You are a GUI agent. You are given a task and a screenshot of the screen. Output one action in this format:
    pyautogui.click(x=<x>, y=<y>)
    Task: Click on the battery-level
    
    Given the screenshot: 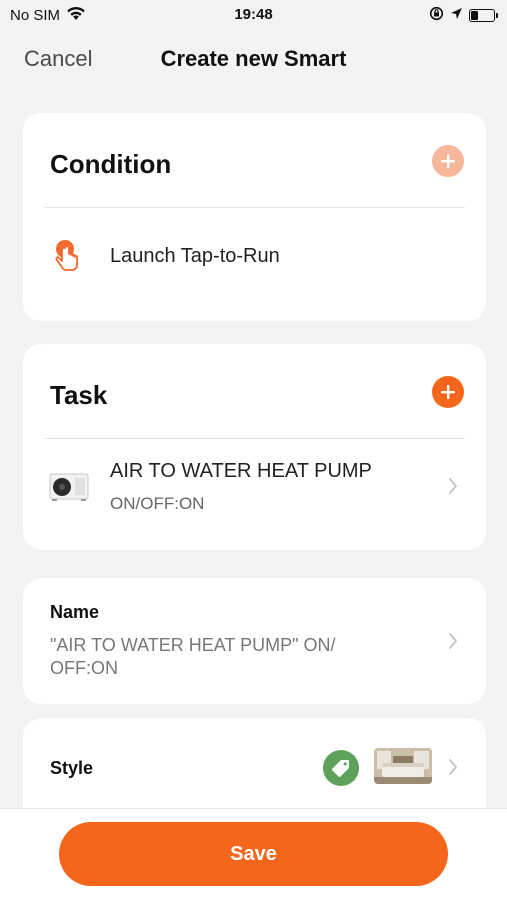 What is the action you would take?
    pyautogui.click(x=474, y=15)
    